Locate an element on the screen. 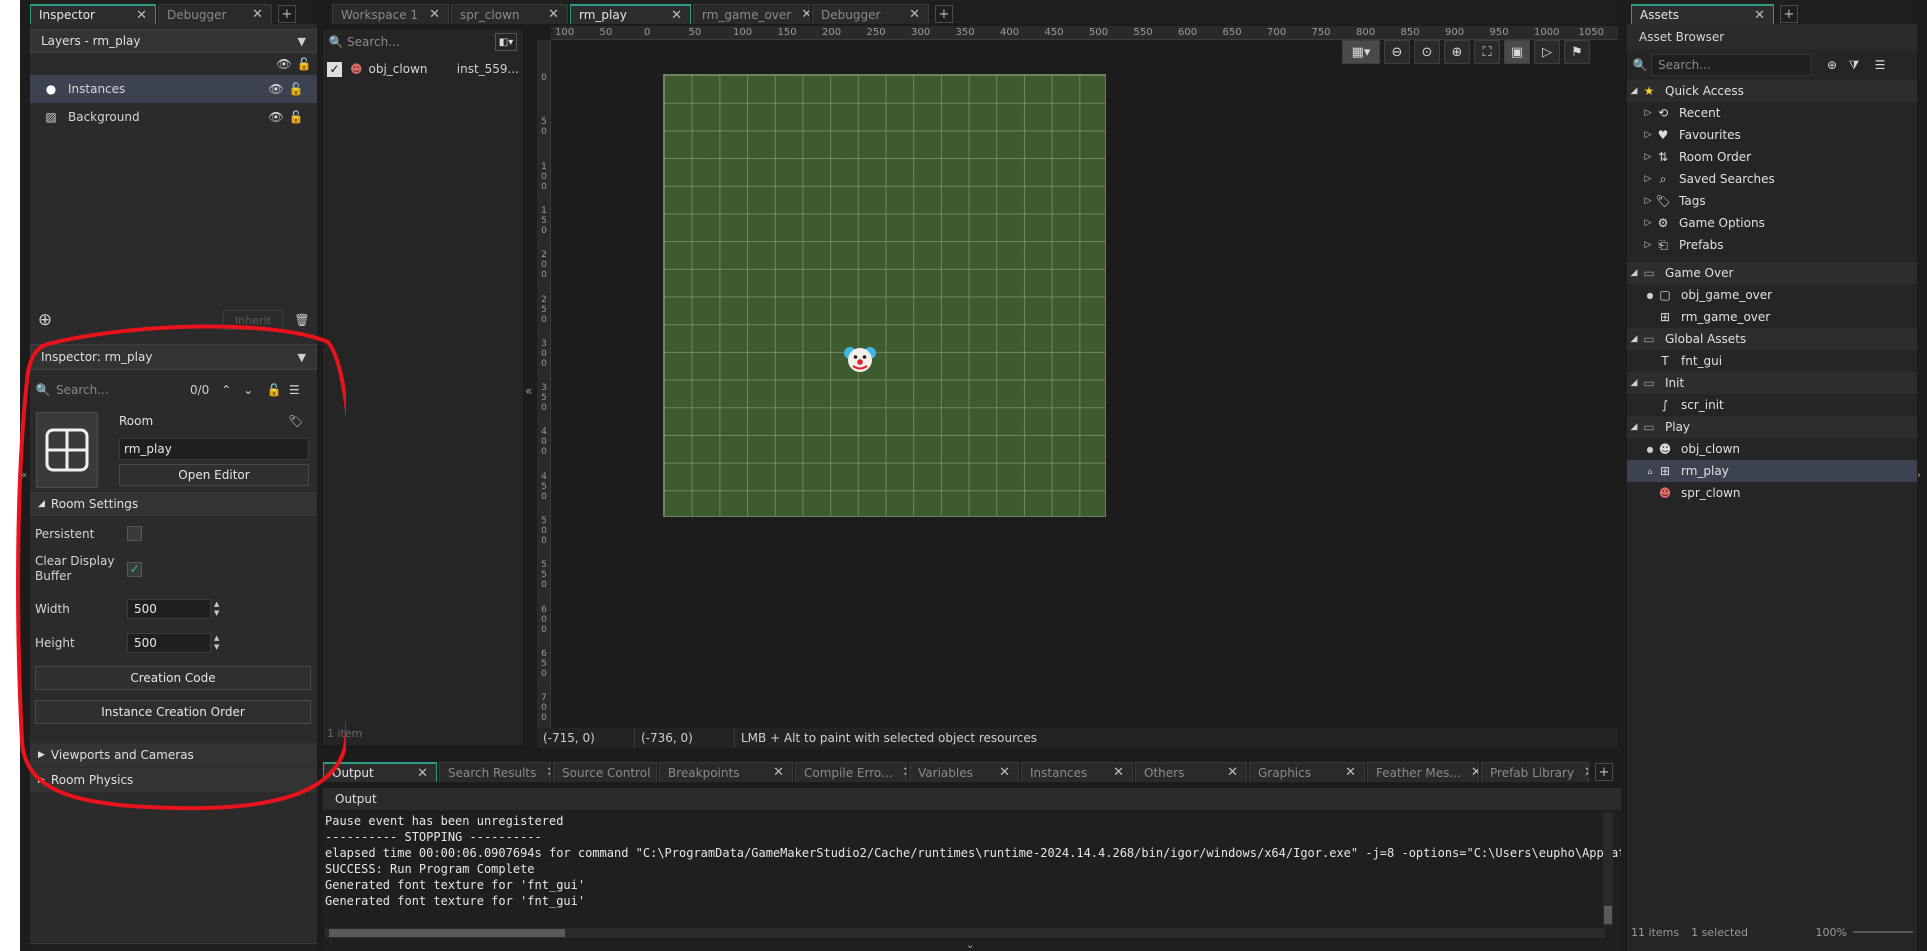 The width and height of the screenshot is (1927, 951). zoom-reset-icon: ⊙ is located at coordinates (1427, 52).